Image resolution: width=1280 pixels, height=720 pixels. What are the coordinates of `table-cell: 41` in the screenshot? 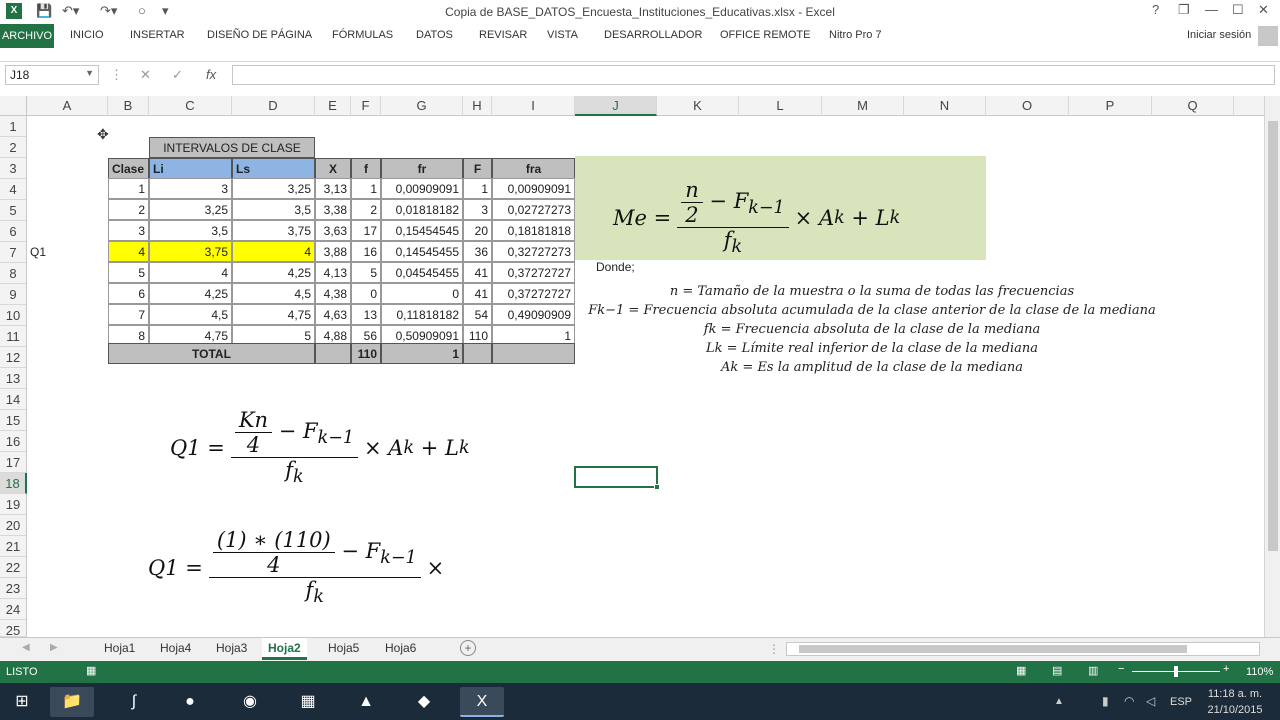 It's located at (477, 293).